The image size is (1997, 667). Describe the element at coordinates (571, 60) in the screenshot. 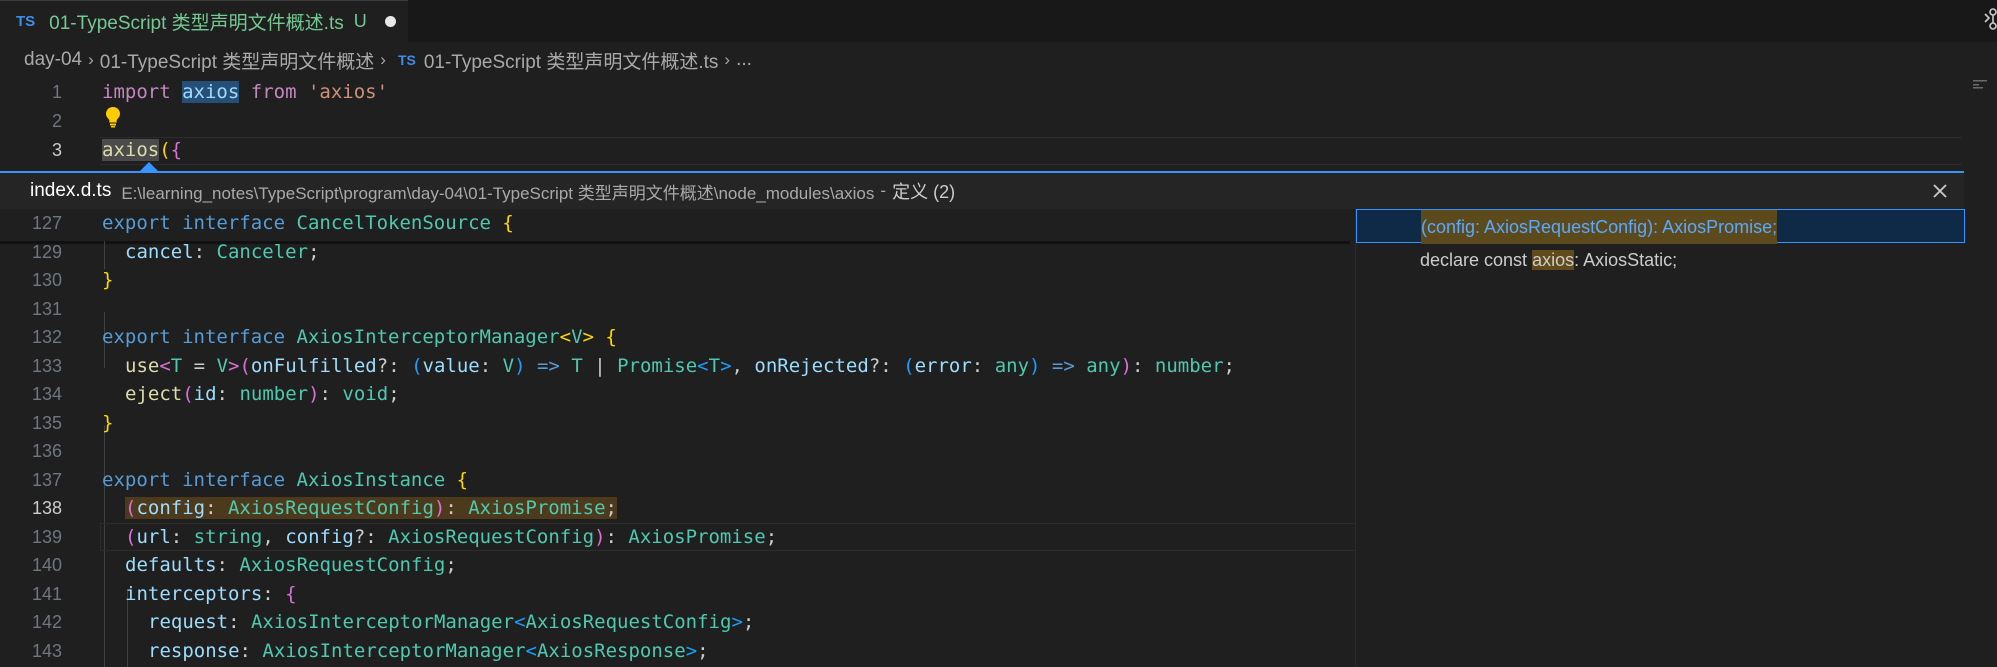

I see `breadcrumb-item-file: 01-TypeScript 类型声明文件概述.ts` at that location.